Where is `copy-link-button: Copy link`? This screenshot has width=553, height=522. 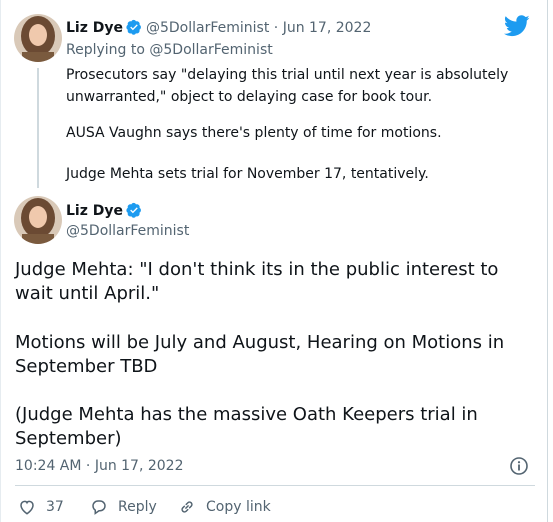 copy-link-button: Copy link is located at coordinates (224, 507).